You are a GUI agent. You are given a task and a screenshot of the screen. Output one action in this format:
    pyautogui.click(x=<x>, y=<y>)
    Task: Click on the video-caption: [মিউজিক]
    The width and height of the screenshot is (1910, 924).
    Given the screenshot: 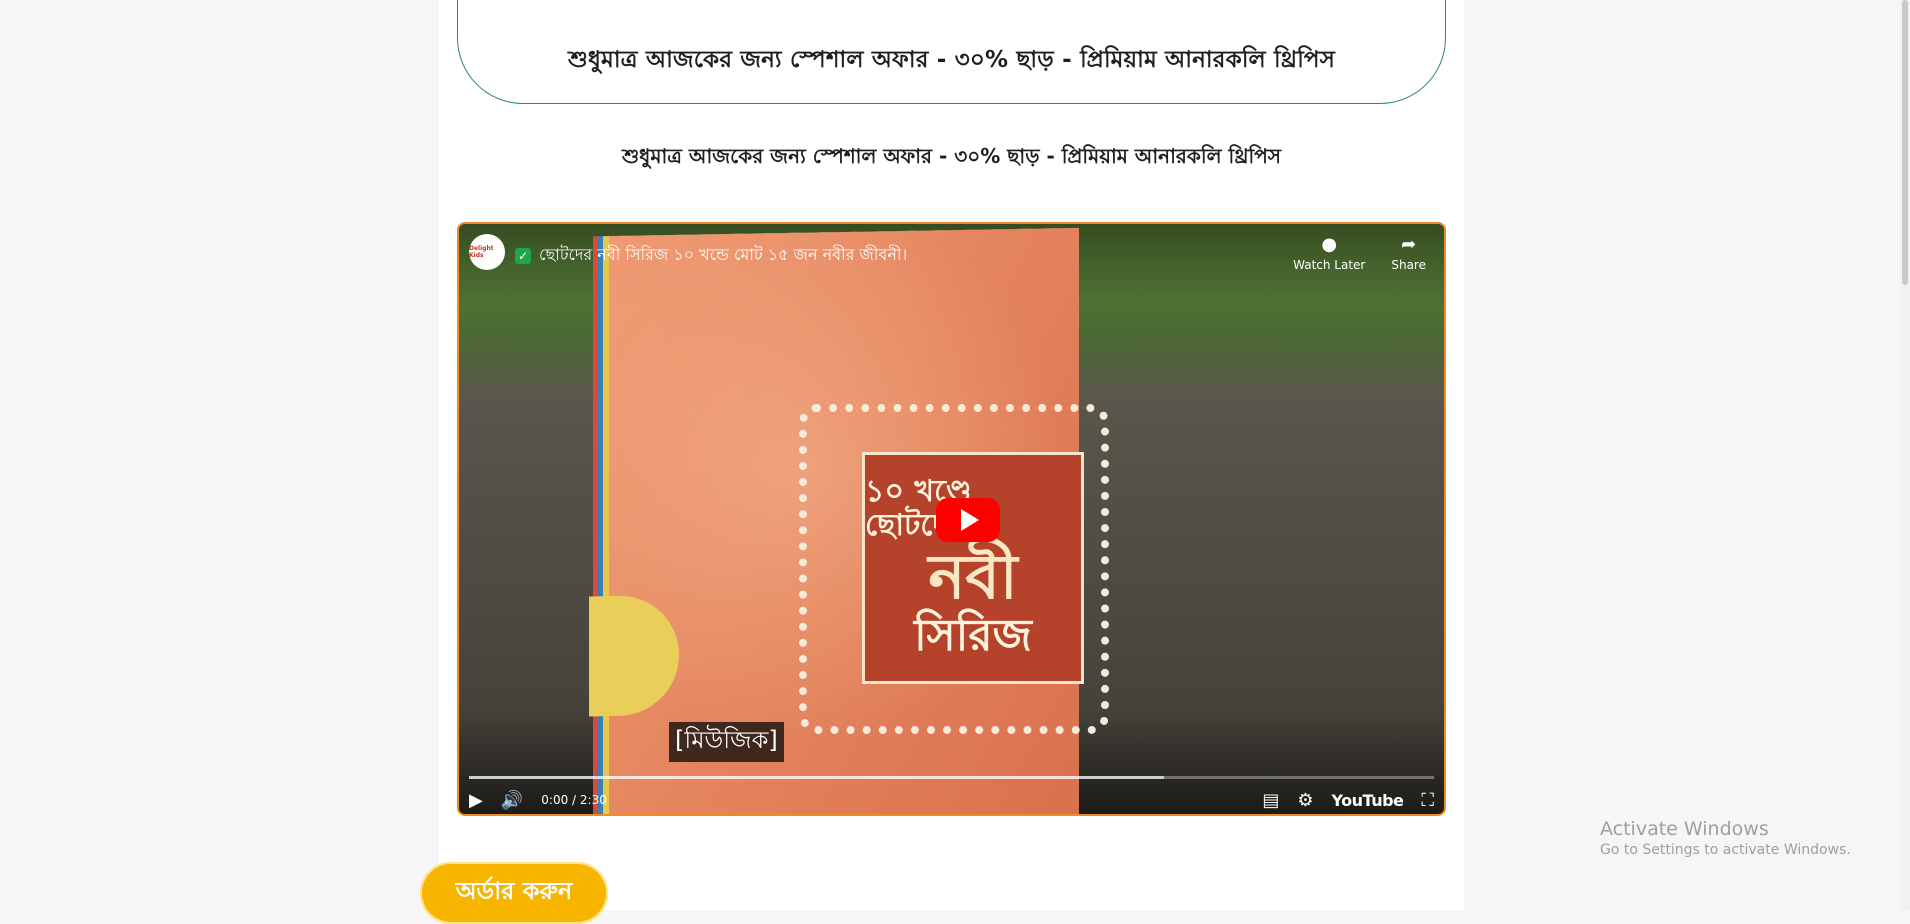 What is the action you would take?
    pyautogui.click(x=726, y=742)
    